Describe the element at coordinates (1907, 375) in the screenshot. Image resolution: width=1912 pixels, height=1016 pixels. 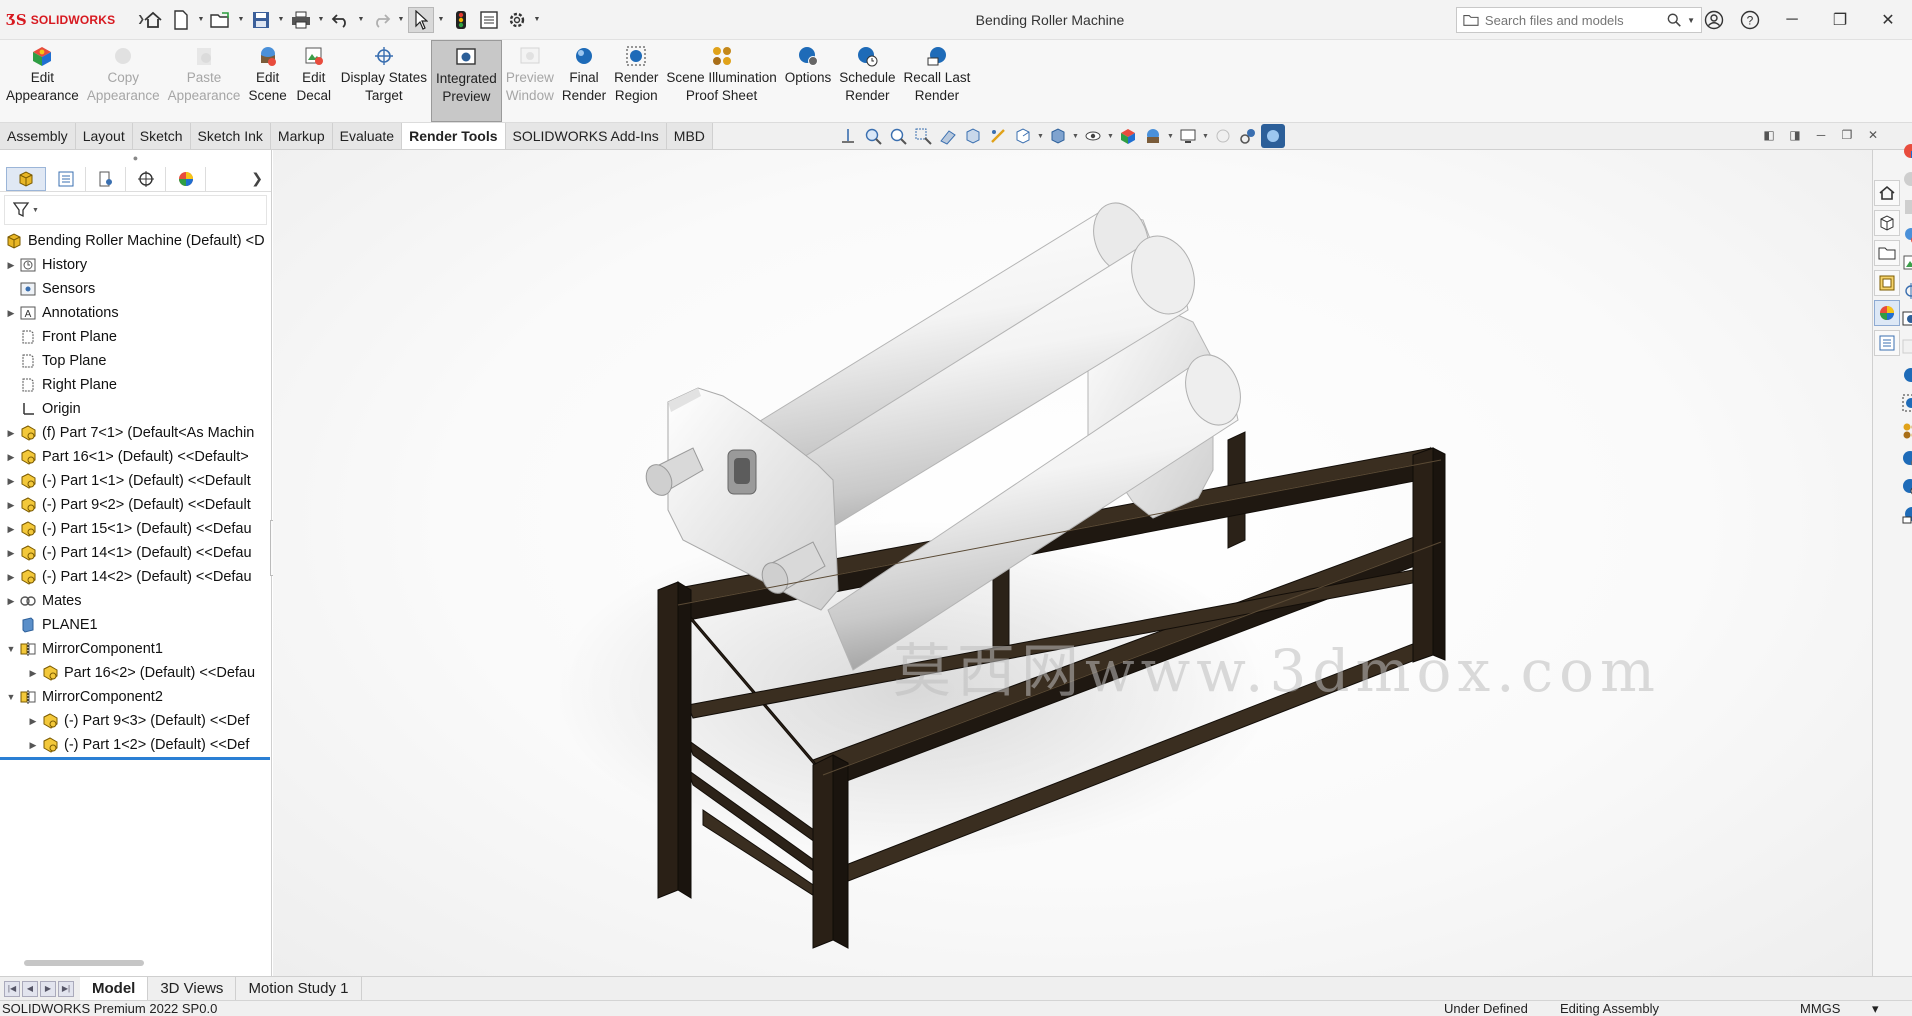
I see `final-render-side-icon` at that location.